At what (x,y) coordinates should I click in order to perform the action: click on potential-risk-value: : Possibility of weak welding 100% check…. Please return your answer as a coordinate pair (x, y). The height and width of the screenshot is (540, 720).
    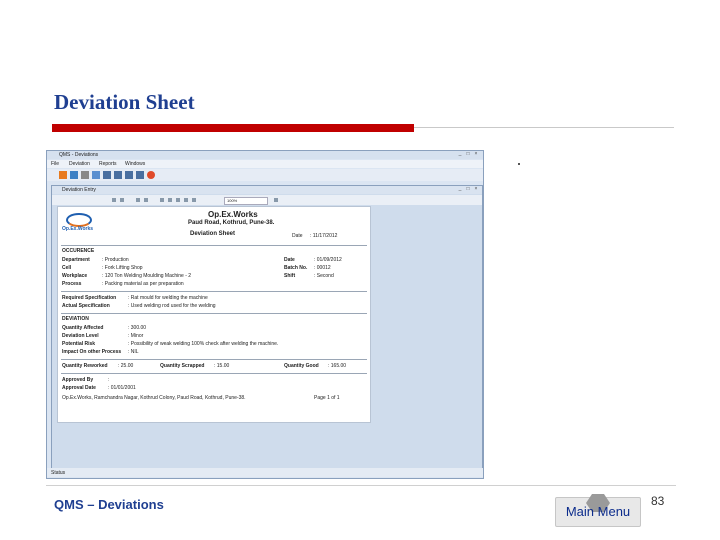
    Looking at the image, I should click on (203, 344).